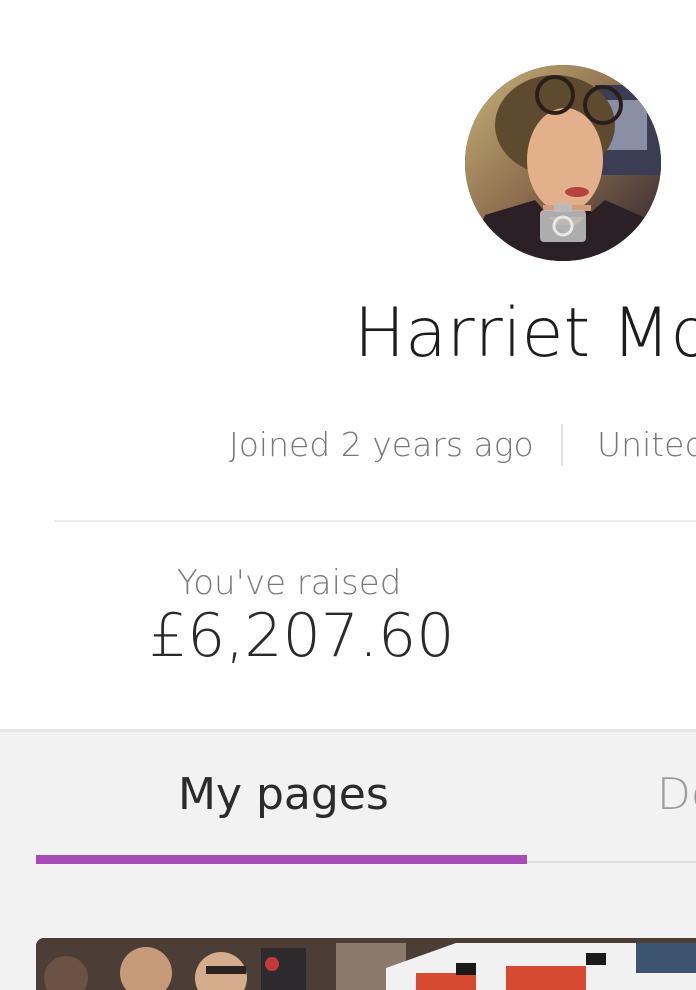 The image size is (696, 990). Describe the element at coordinates (283, 795) in the screenshot. I see `tab-my-pages: My pages` at that location.